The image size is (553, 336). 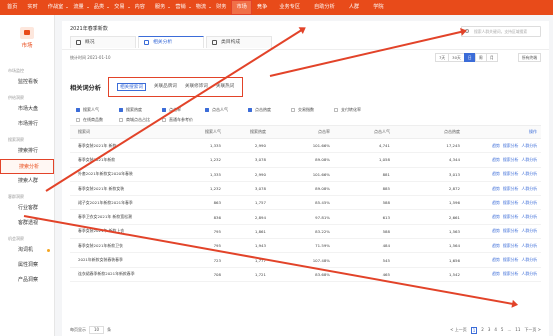 What do you see at coordinates (27, 208) in the screenshot?
I see `sidebar-item: 行业客群` at bounding box center [27, 208].